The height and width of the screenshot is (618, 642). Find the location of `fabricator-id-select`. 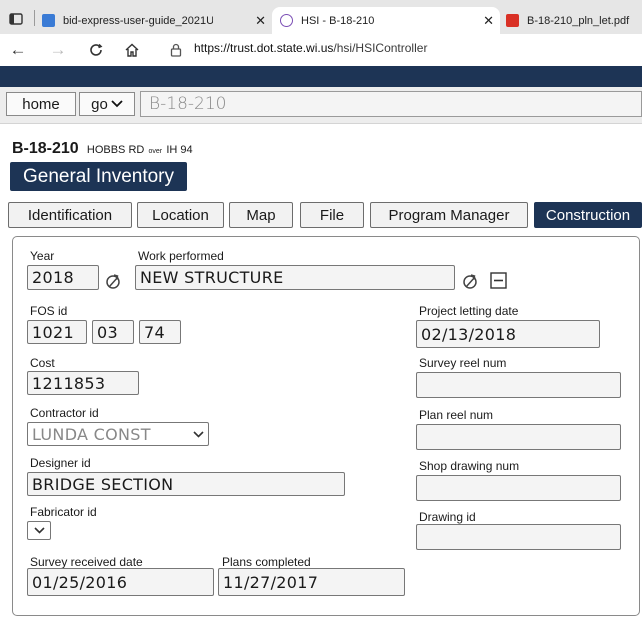

fabricator-id-select is located at coordinates (39, 530).